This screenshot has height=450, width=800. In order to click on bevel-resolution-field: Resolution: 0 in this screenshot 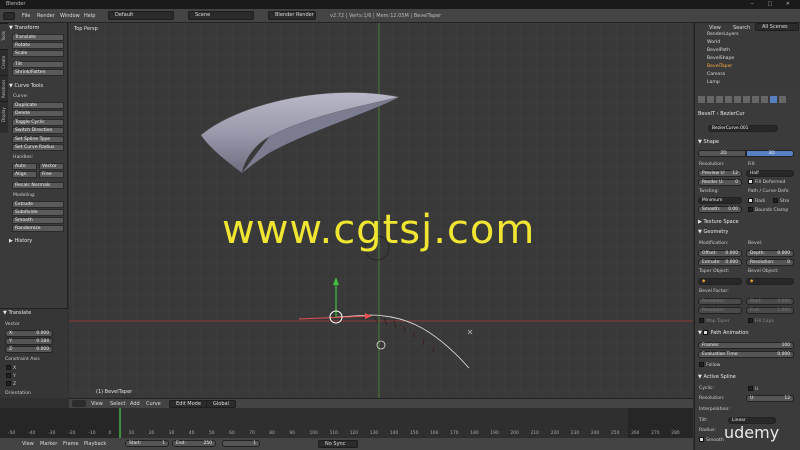, I will do `click(770, 262)`.